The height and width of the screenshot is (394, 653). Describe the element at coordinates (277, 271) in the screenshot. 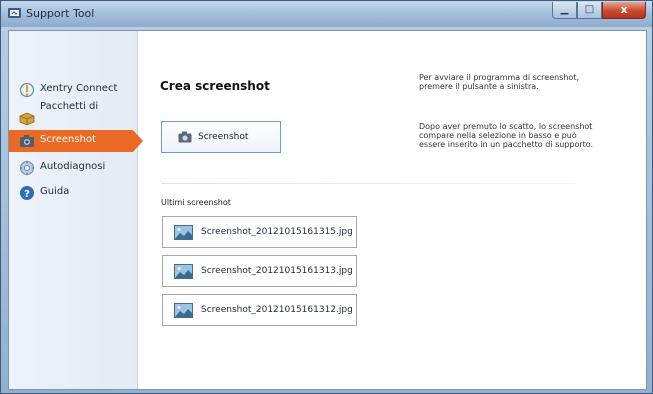

I see `screenshot-file-name: Screenshot_20121015161313.jpg` at that location.